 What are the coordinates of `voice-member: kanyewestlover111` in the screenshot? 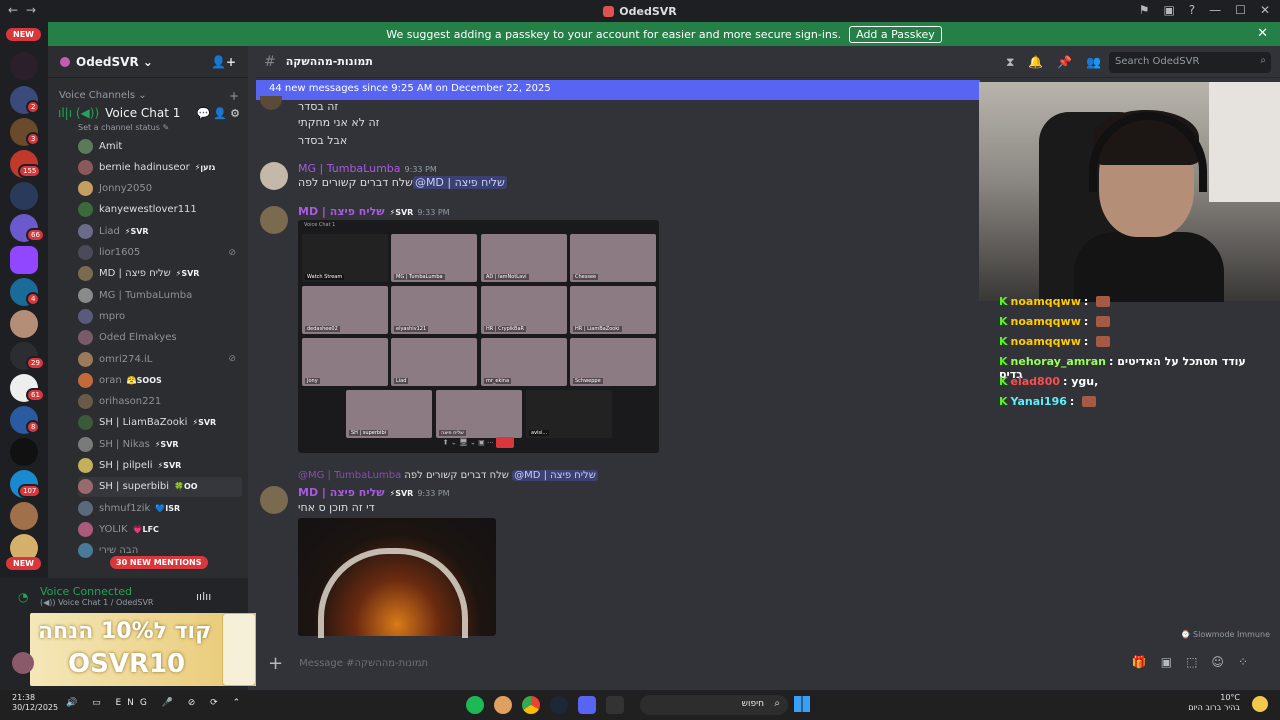 It's located at (160, 210).